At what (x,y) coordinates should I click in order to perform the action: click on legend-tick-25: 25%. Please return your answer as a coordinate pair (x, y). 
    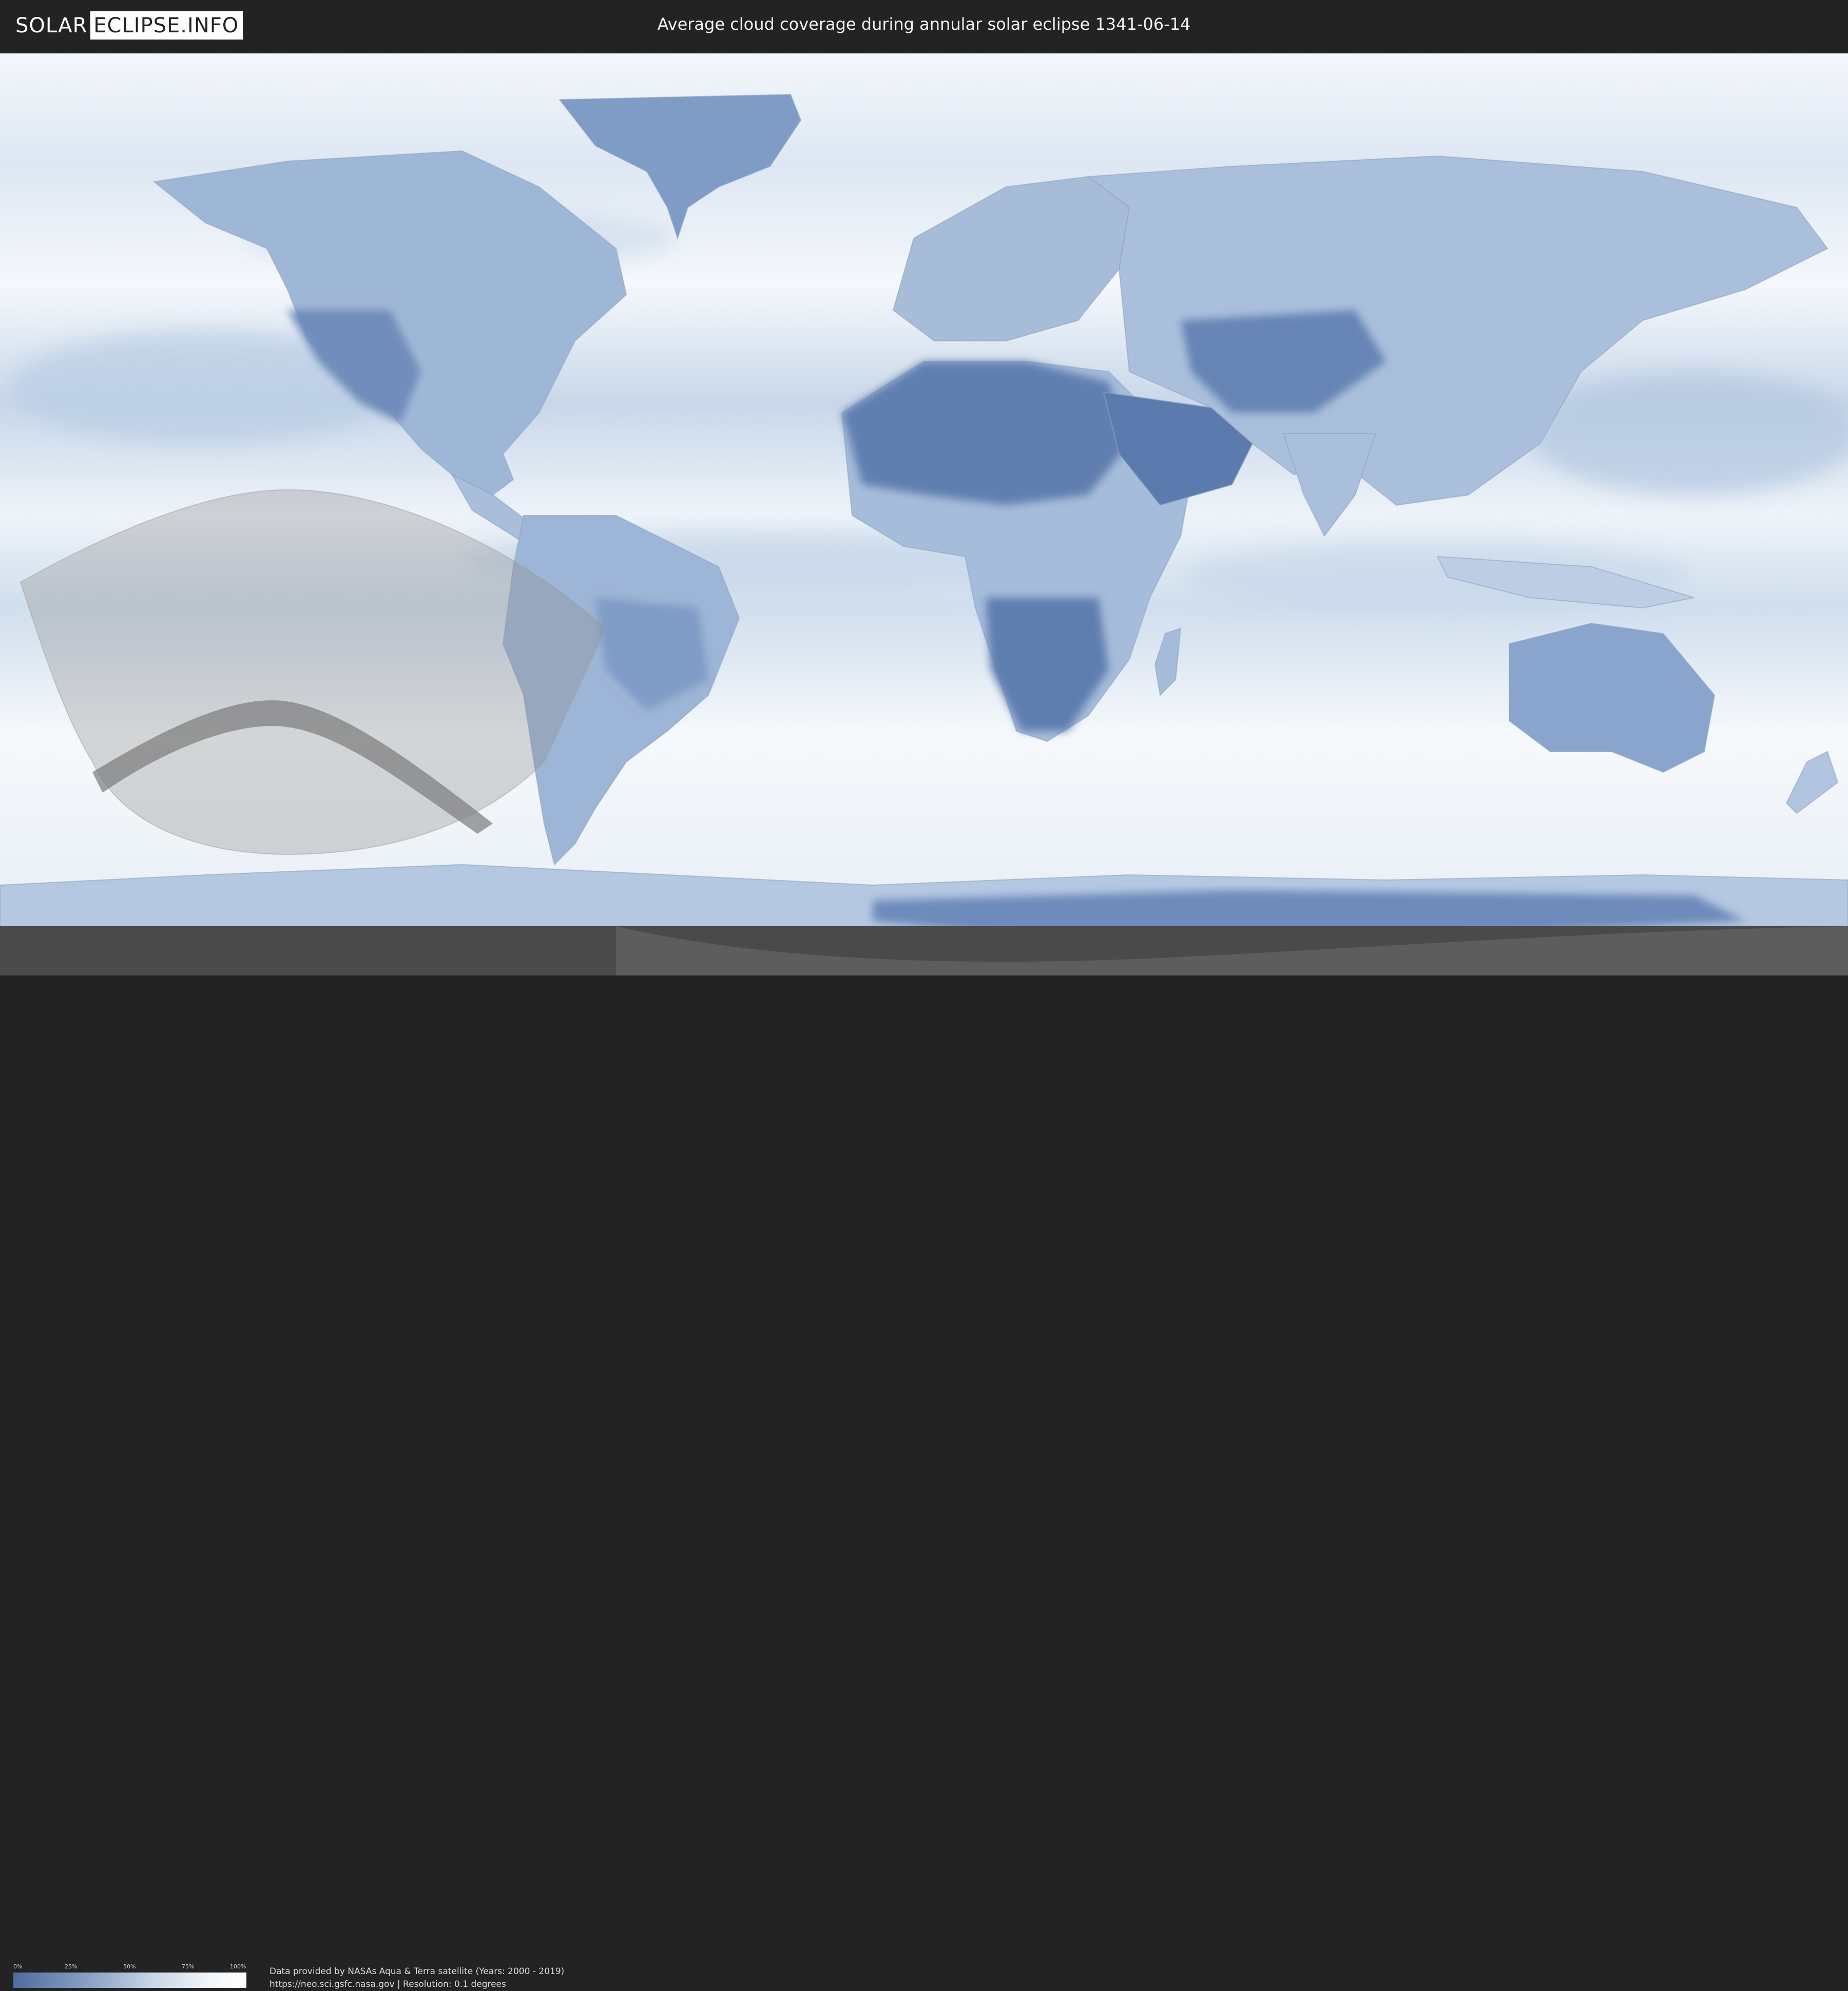
    Looking at the image, I should click on (71, 1967).